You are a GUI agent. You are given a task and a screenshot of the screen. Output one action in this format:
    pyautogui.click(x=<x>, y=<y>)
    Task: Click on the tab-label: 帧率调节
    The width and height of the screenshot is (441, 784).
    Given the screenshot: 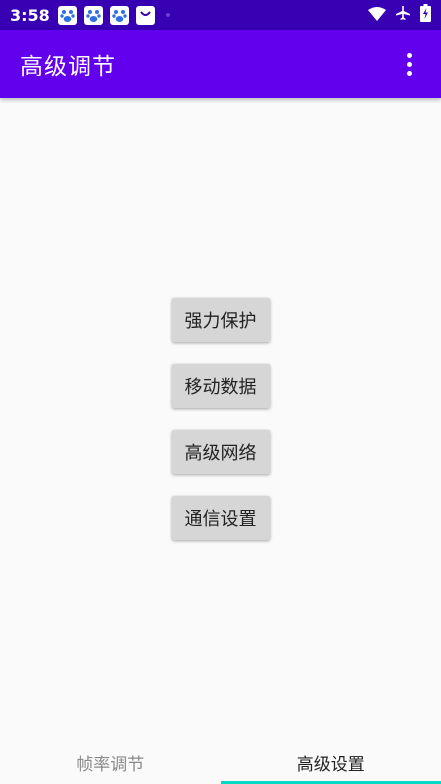 What is the action you would take?
    pyautogui.click(x=110, y=764)
    